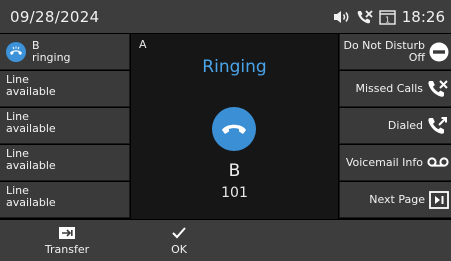 This screenshot has width=451, height=261. Describe the element at coordinates (65, 200) in the screenshot. I see `line-key-5: Line available` at that location.